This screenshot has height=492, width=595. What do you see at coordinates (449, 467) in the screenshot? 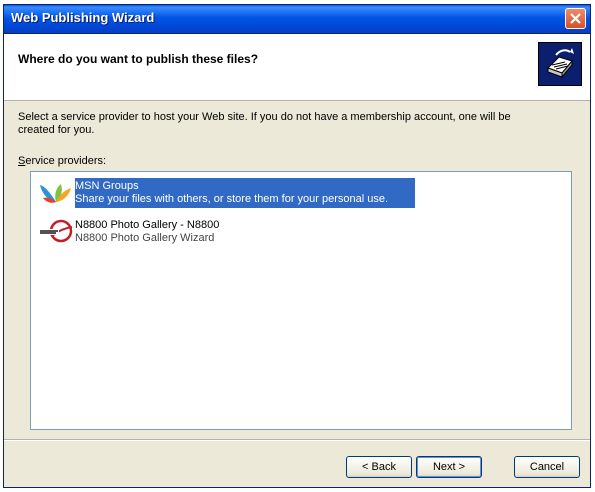
I see `next-button: Next >` at bounding box center [449, 467].